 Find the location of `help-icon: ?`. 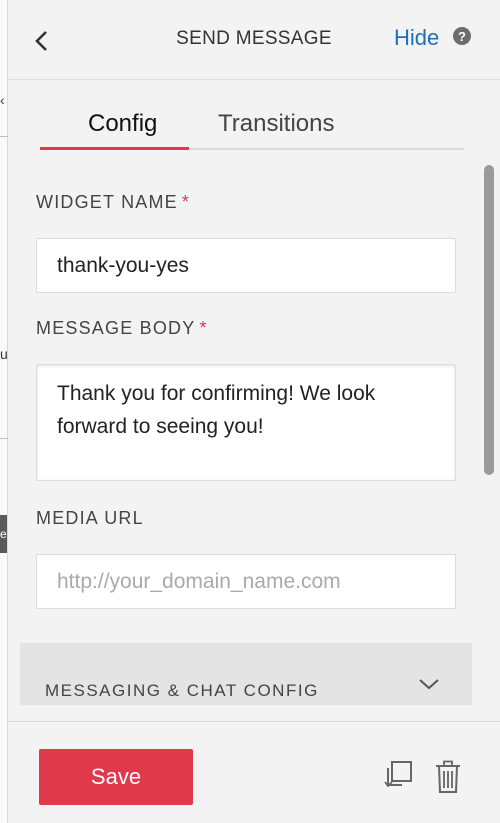

help-icon: ? is located at coordinates (462, 36).